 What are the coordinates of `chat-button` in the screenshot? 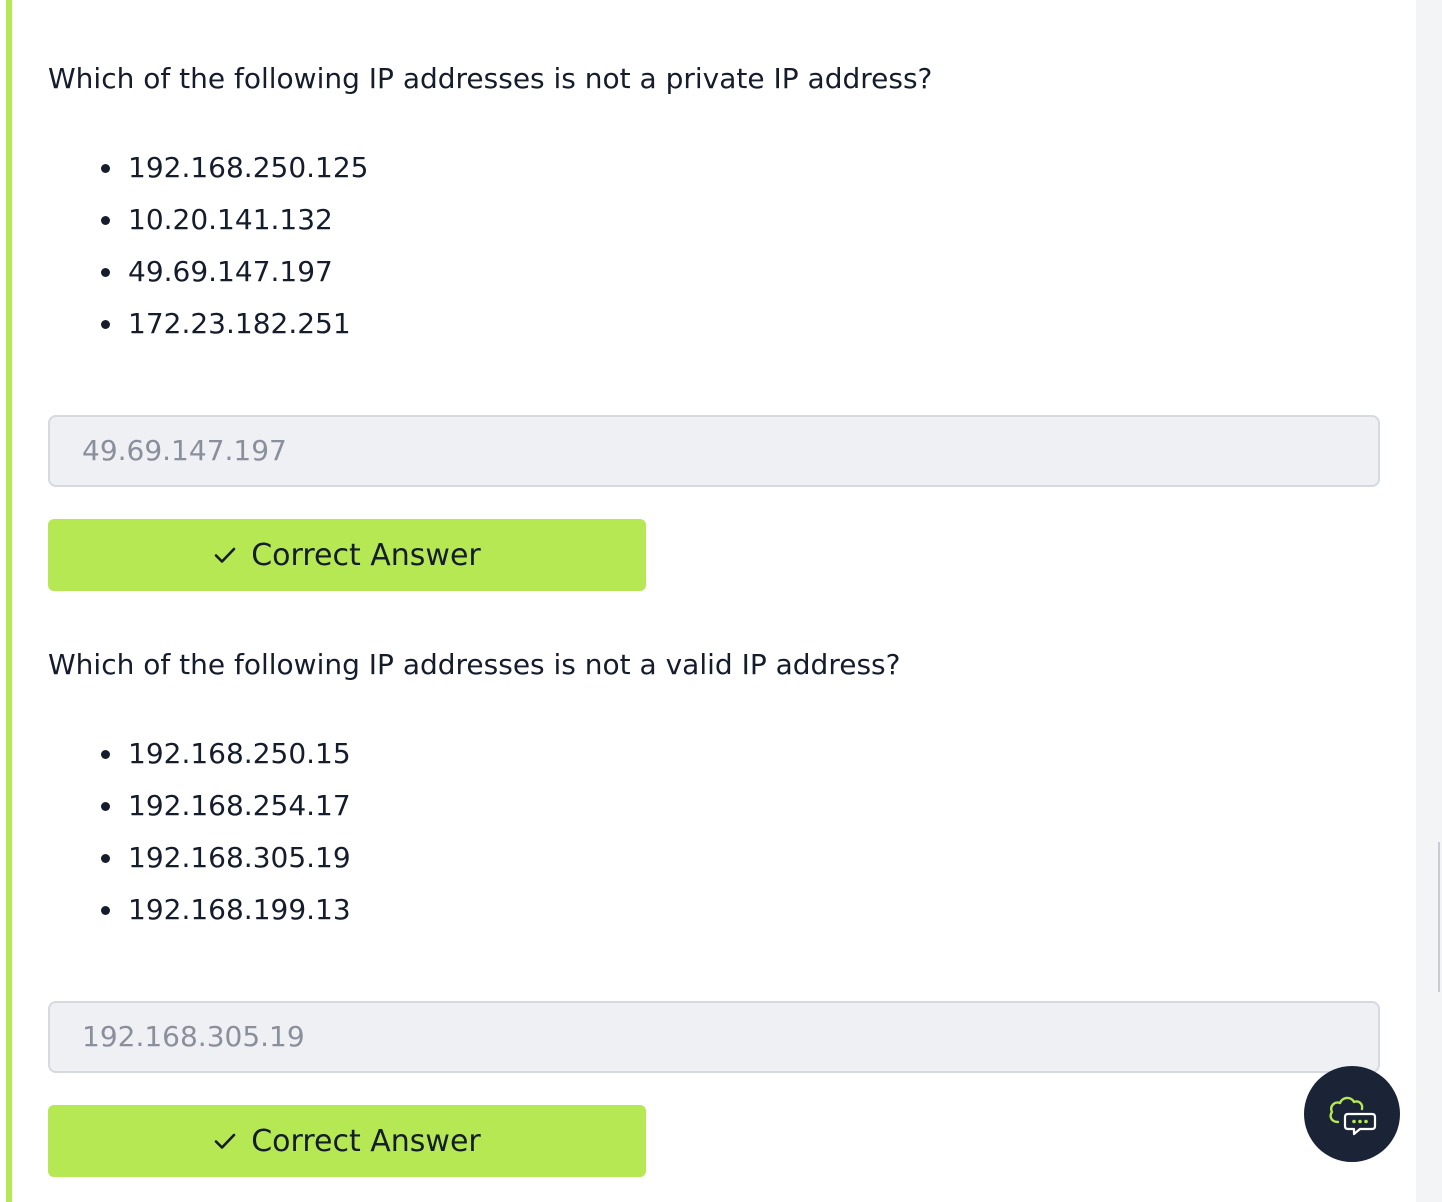 It's located at (1352, 1114).